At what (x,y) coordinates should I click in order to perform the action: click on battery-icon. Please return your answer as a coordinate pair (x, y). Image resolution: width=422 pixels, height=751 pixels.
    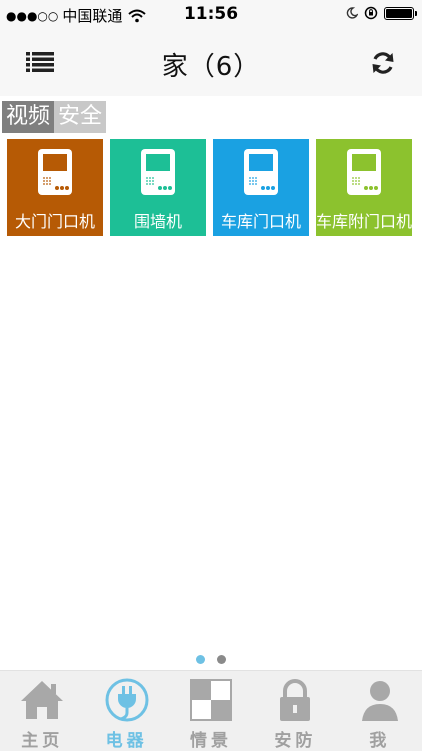
    Looking at the image, I should click on (400, 13).